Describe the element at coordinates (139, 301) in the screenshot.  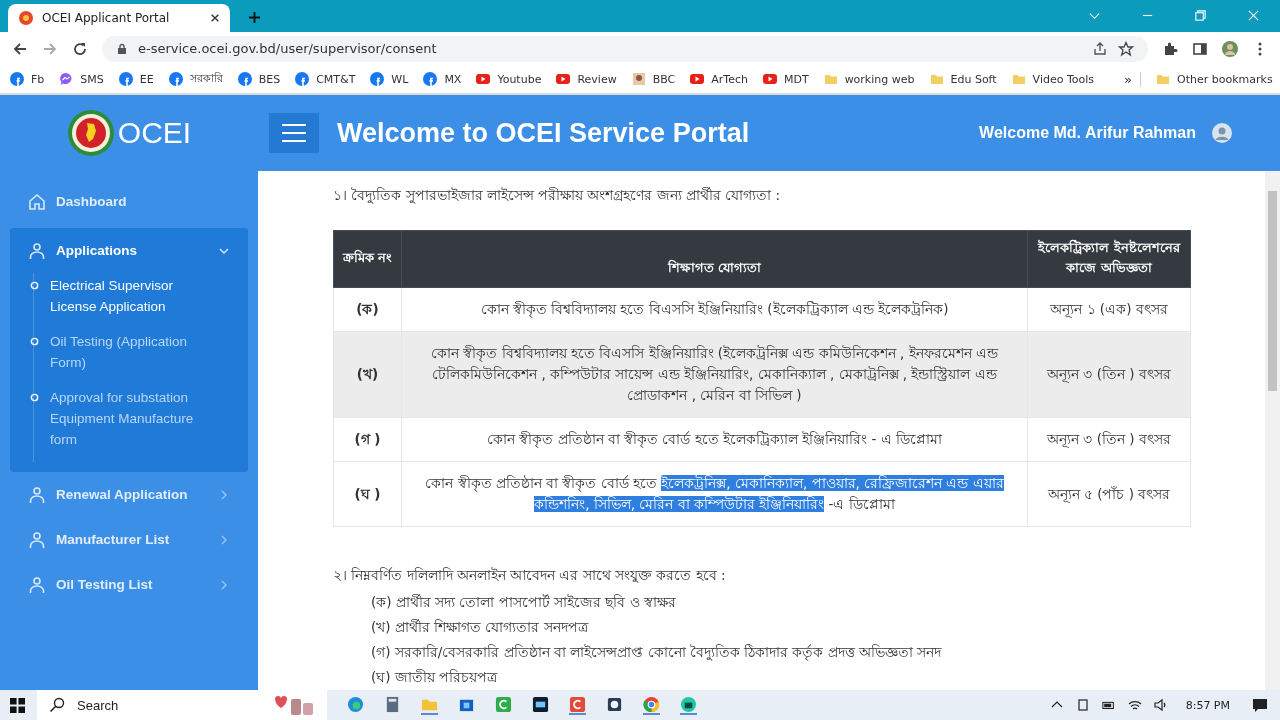
I see `submenu-item: Electrical Supervisor License Application` at that location.